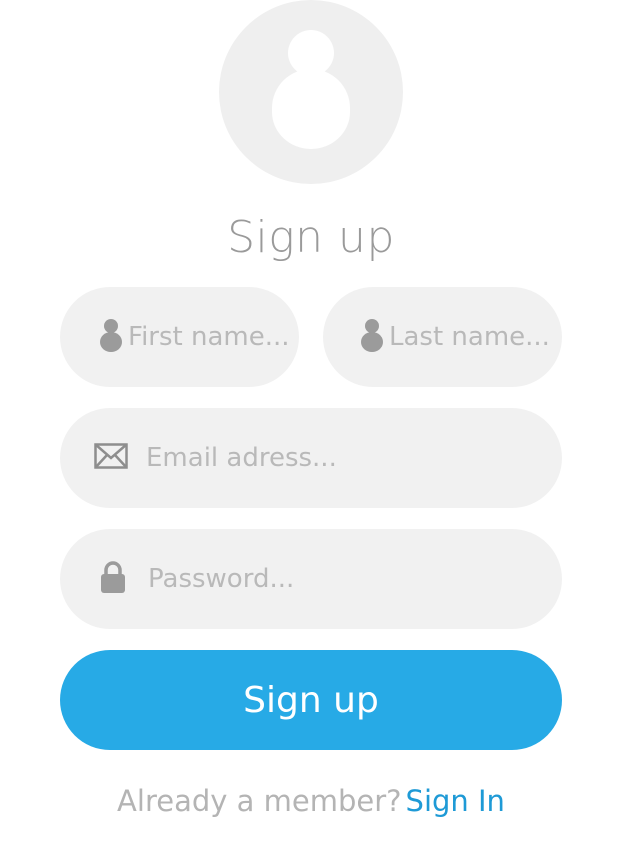 This screenshot has width=622, height=864. I want to click on avatar-silhouette-icon, so click(311, 89).